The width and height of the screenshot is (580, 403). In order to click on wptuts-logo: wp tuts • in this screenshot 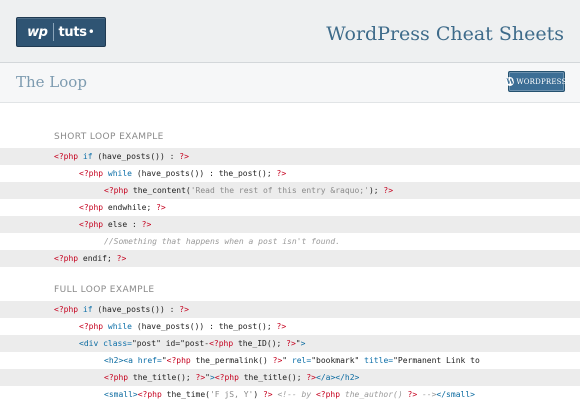, I will do `click(61, 32)`.